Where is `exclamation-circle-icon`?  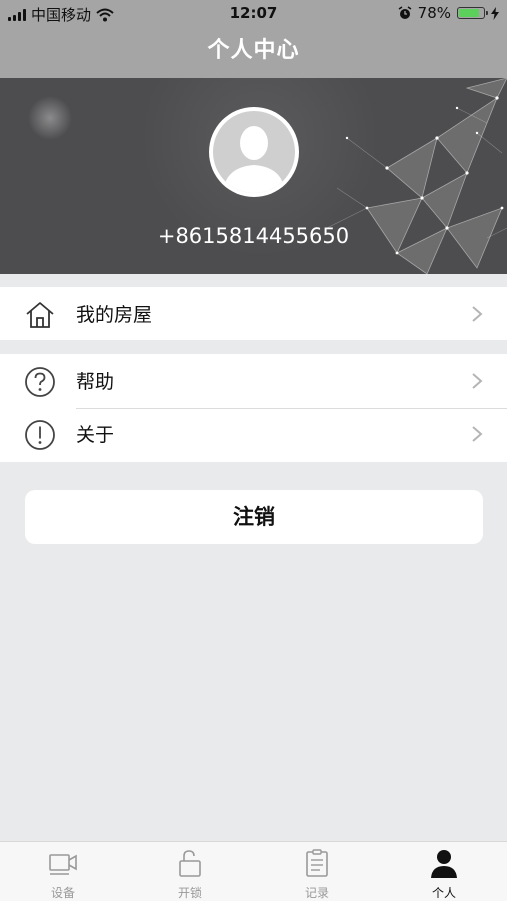
exclamation-circle-icon is located at coordinates (40, 435).